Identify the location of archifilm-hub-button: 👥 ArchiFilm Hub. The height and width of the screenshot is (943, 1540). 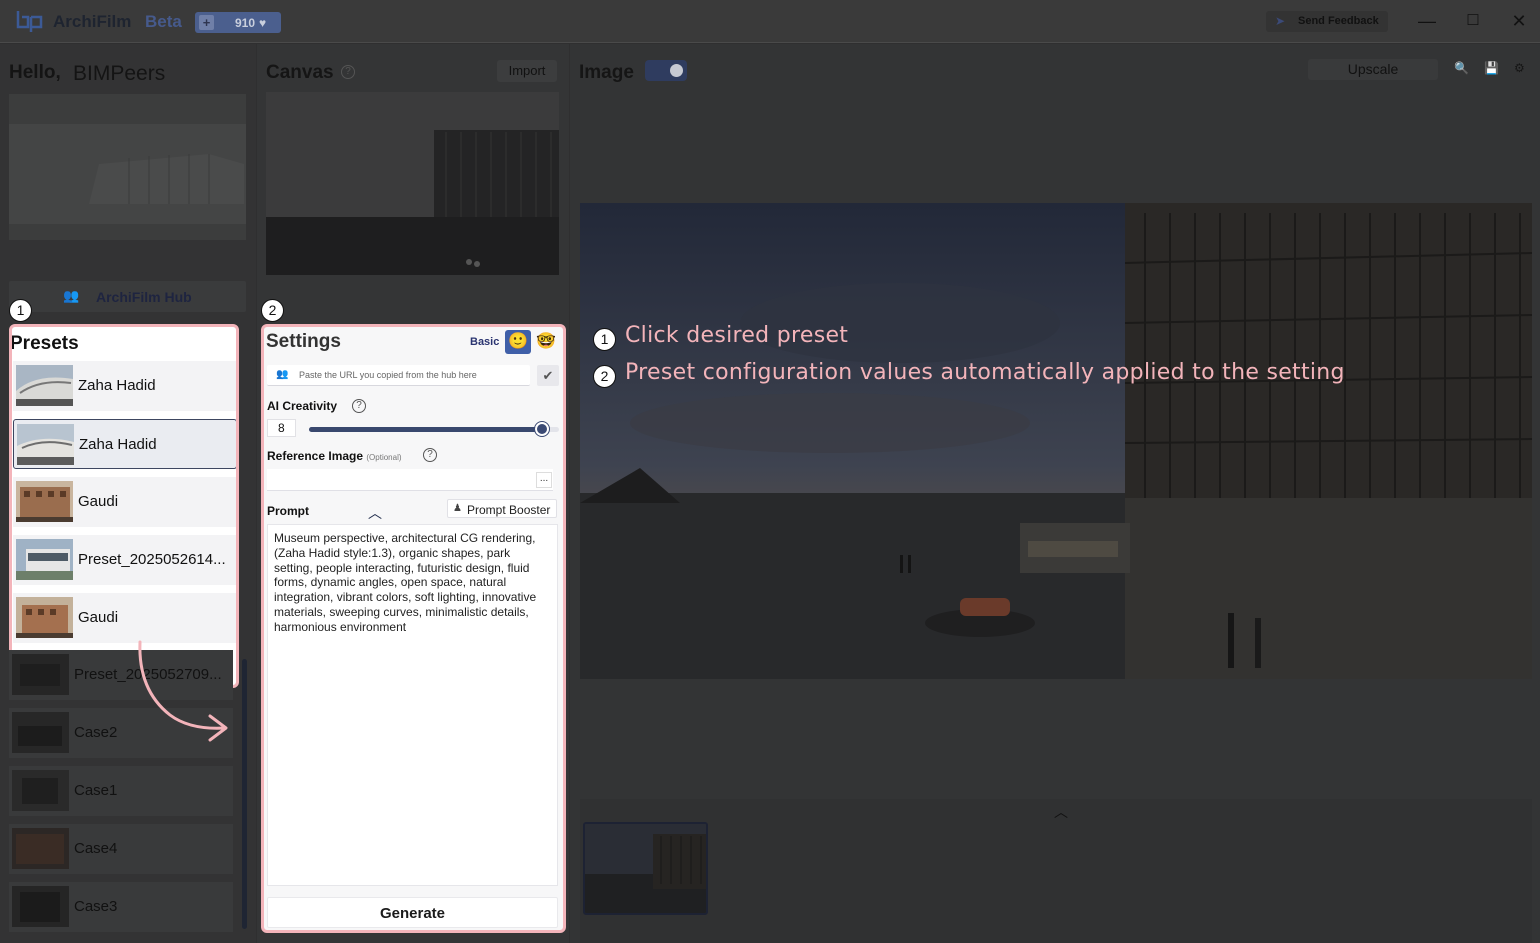
(127, 296).